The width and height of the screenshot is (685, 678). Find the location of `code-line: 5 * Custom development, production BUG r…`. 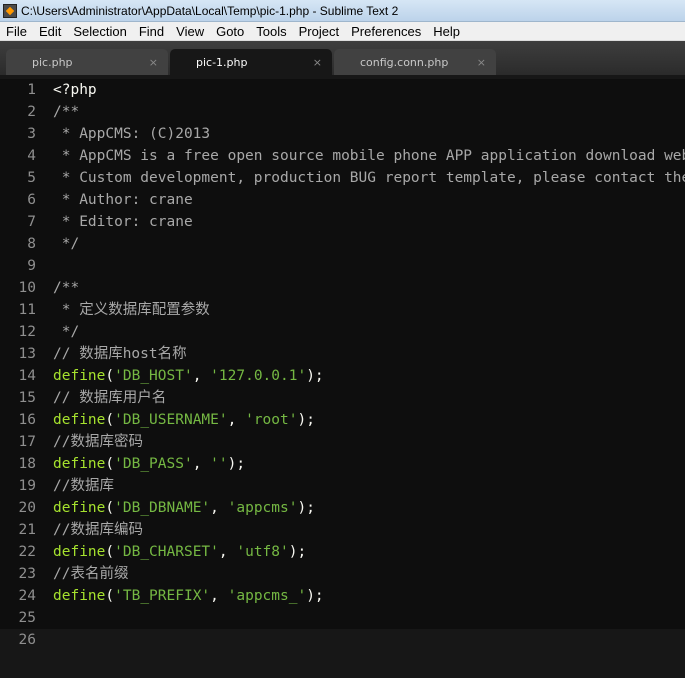

code-line: 5 * Custom development, production BUG r… is located at coordinates (342, 178).